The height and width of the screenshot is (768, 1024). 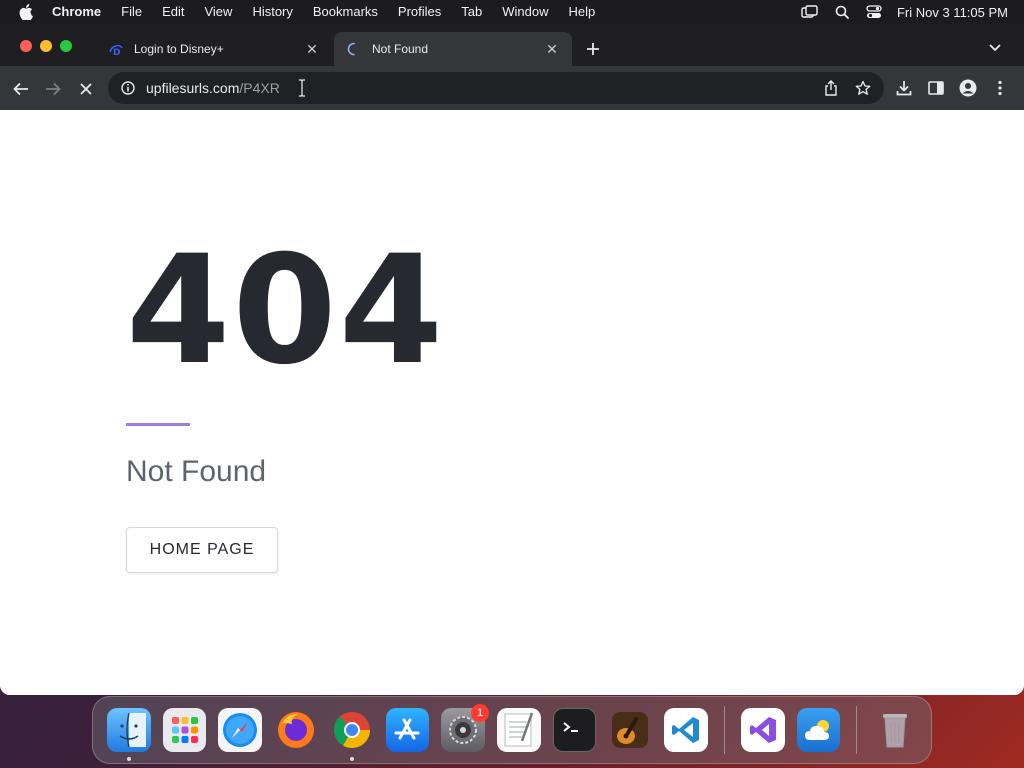 I want to click on back-button, so click(x=21, y=89).